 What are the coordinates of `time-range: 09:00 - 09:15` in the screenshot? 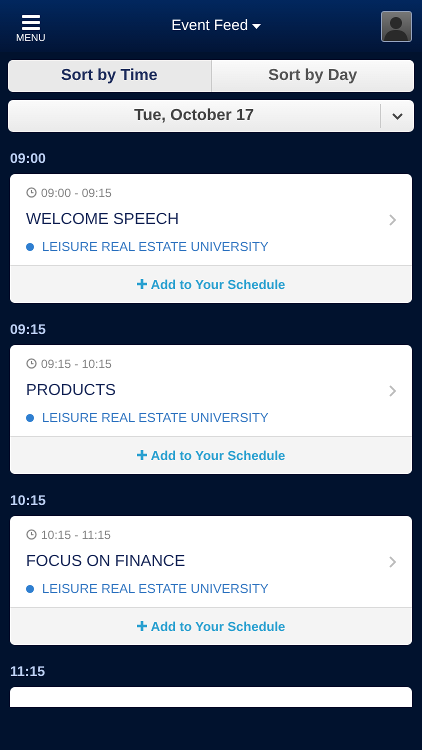 It's located at (76, 193).